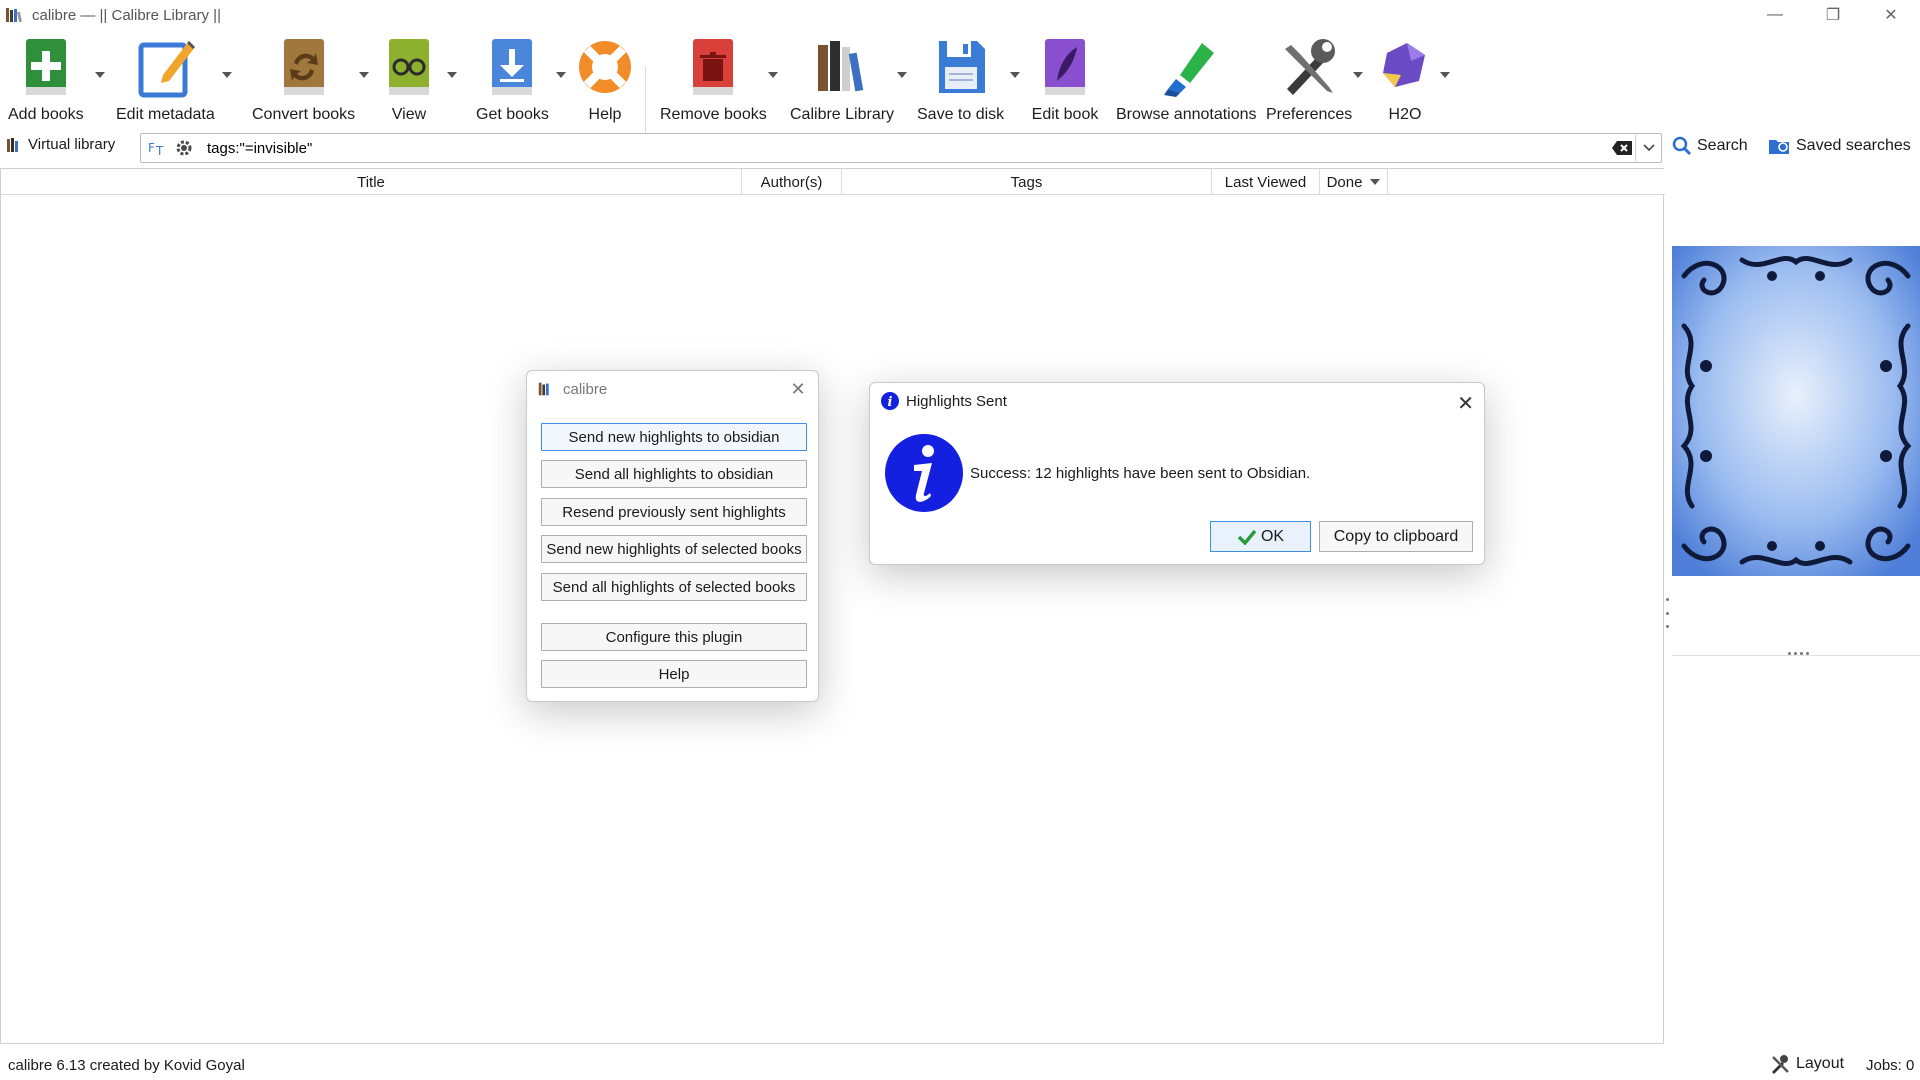 The height and width of the screenshot is (1080, 1920). I want to click on library-icon, so click(12, 144).